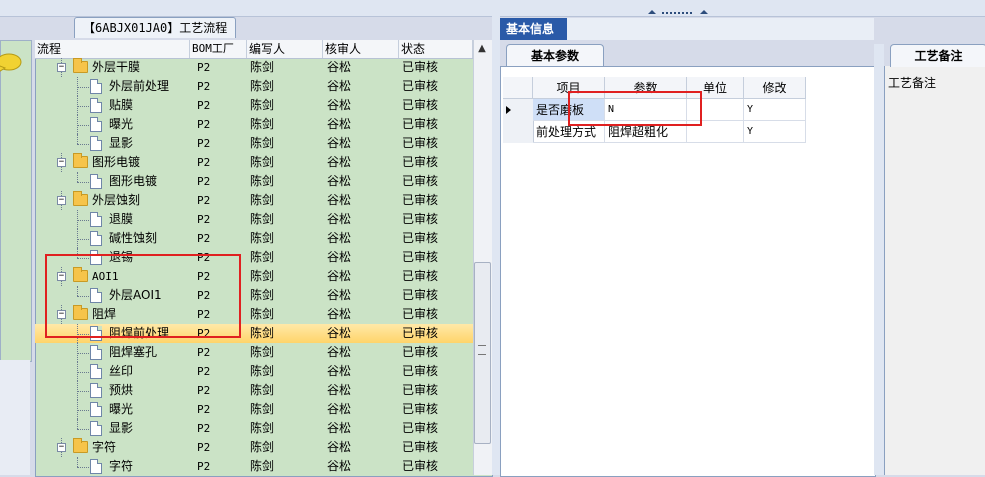 Image resolution: width=985 pixels, height=477 pixels. I want to click on left-collapsed-panel, so click(16, 201).